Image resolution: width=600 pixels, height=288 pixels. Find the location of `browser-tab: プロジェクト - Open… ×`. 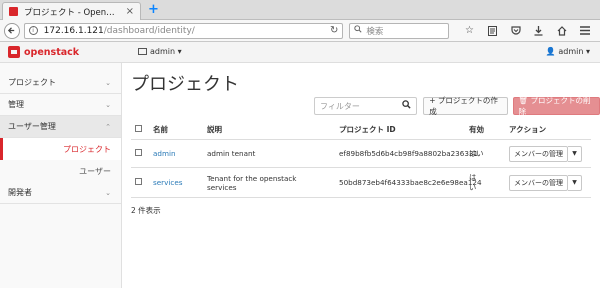

browser-tab: プロジェクト - Open… × is located at coordinates (71, 11).